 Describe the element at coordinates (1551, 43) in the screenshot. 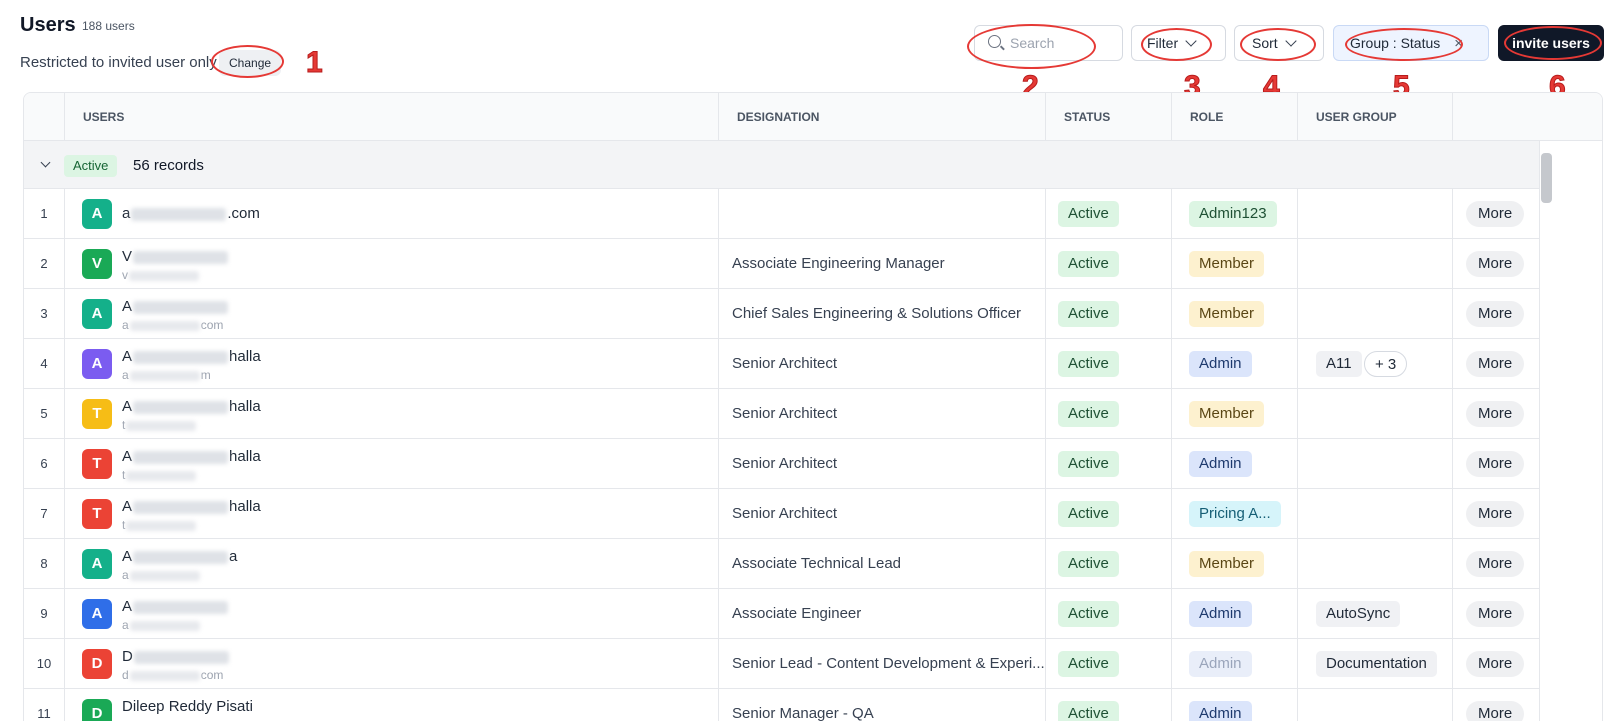

I see `invite-users-button: invite users` at that location.